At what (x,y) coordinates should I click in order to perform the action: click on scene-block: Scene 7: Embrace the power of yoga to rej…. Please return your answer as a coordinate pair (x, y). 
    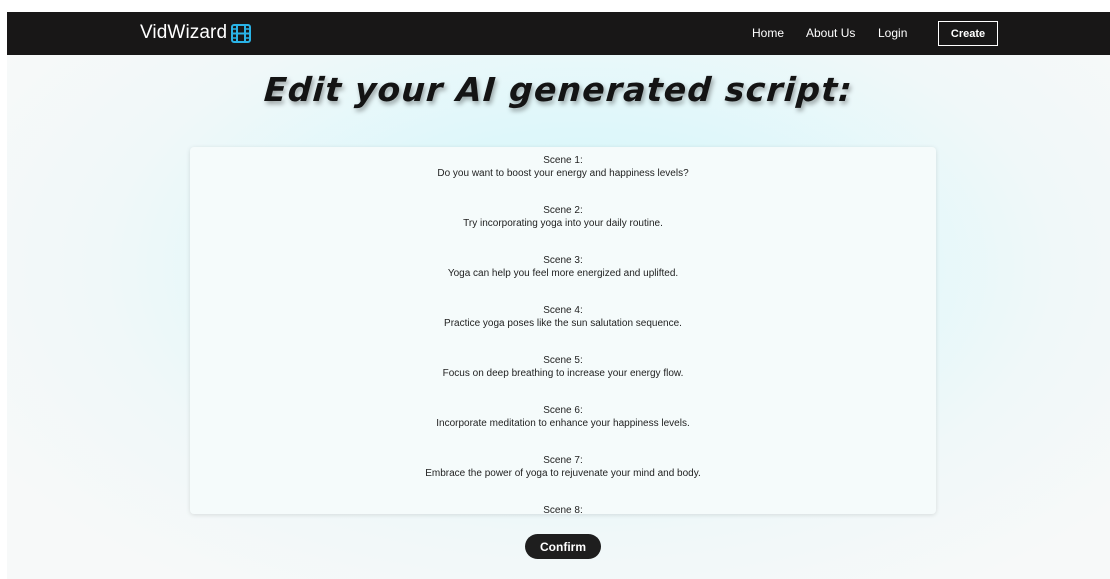
    Looking at the image, I should click on (563, 467).